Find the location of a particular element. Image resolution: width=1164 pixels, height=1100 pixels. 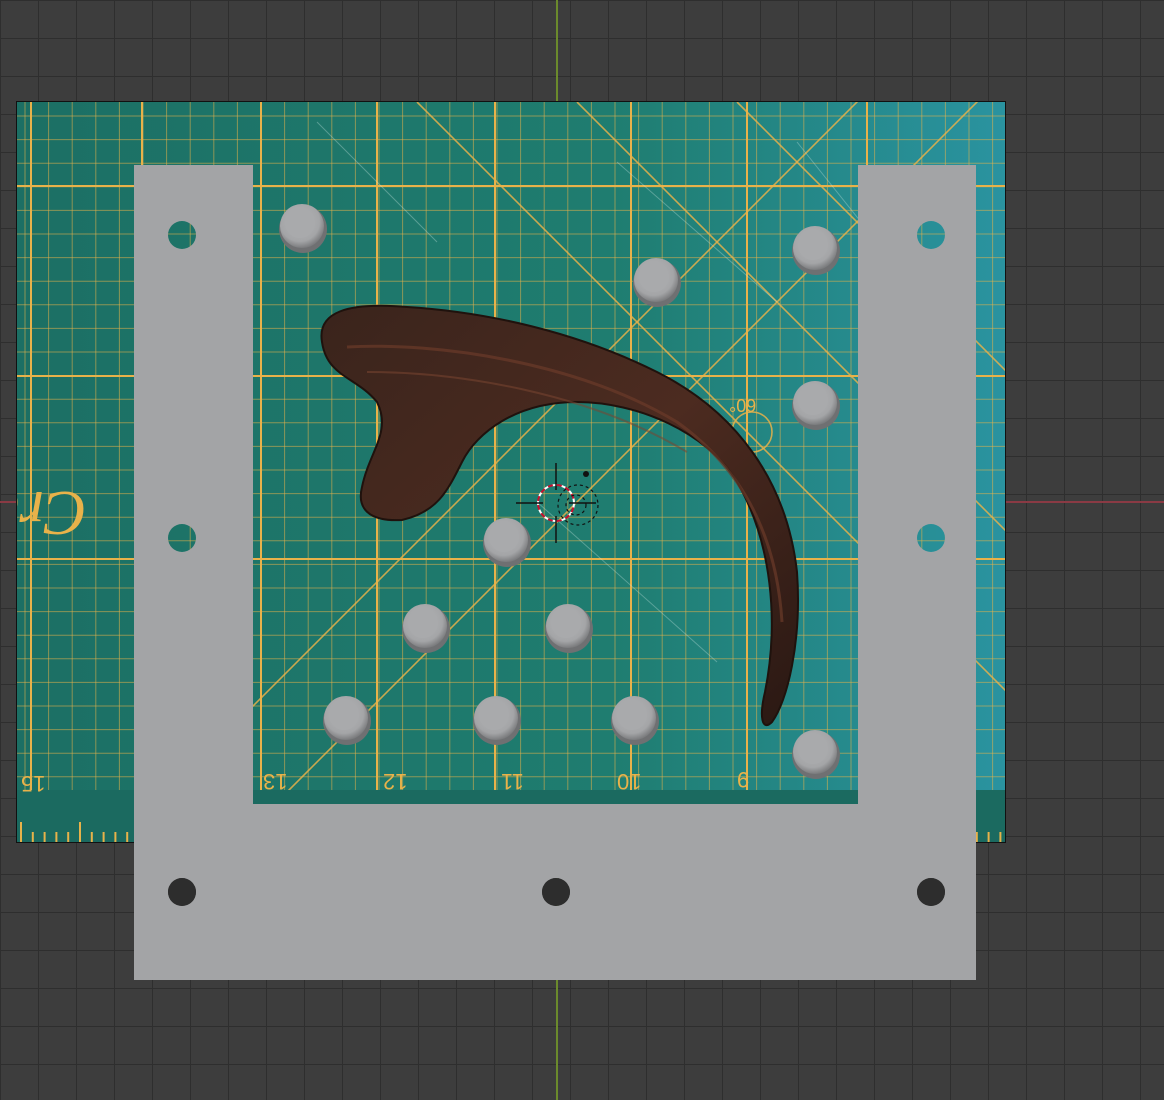

origin-icon is located at coordinates (578, 498).